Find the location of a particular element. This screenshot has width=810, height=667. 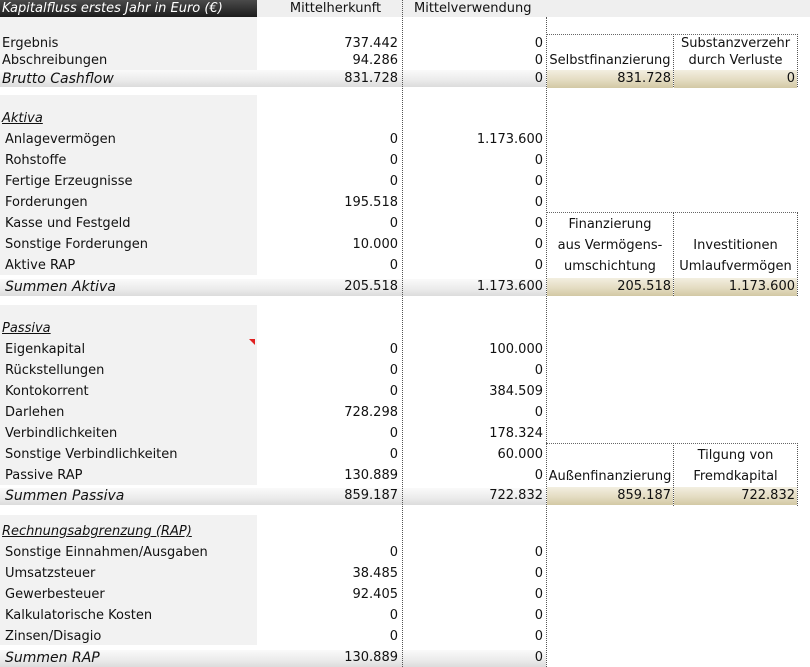

row-herkunft: 94.286 is located at coordinates (328, 61).